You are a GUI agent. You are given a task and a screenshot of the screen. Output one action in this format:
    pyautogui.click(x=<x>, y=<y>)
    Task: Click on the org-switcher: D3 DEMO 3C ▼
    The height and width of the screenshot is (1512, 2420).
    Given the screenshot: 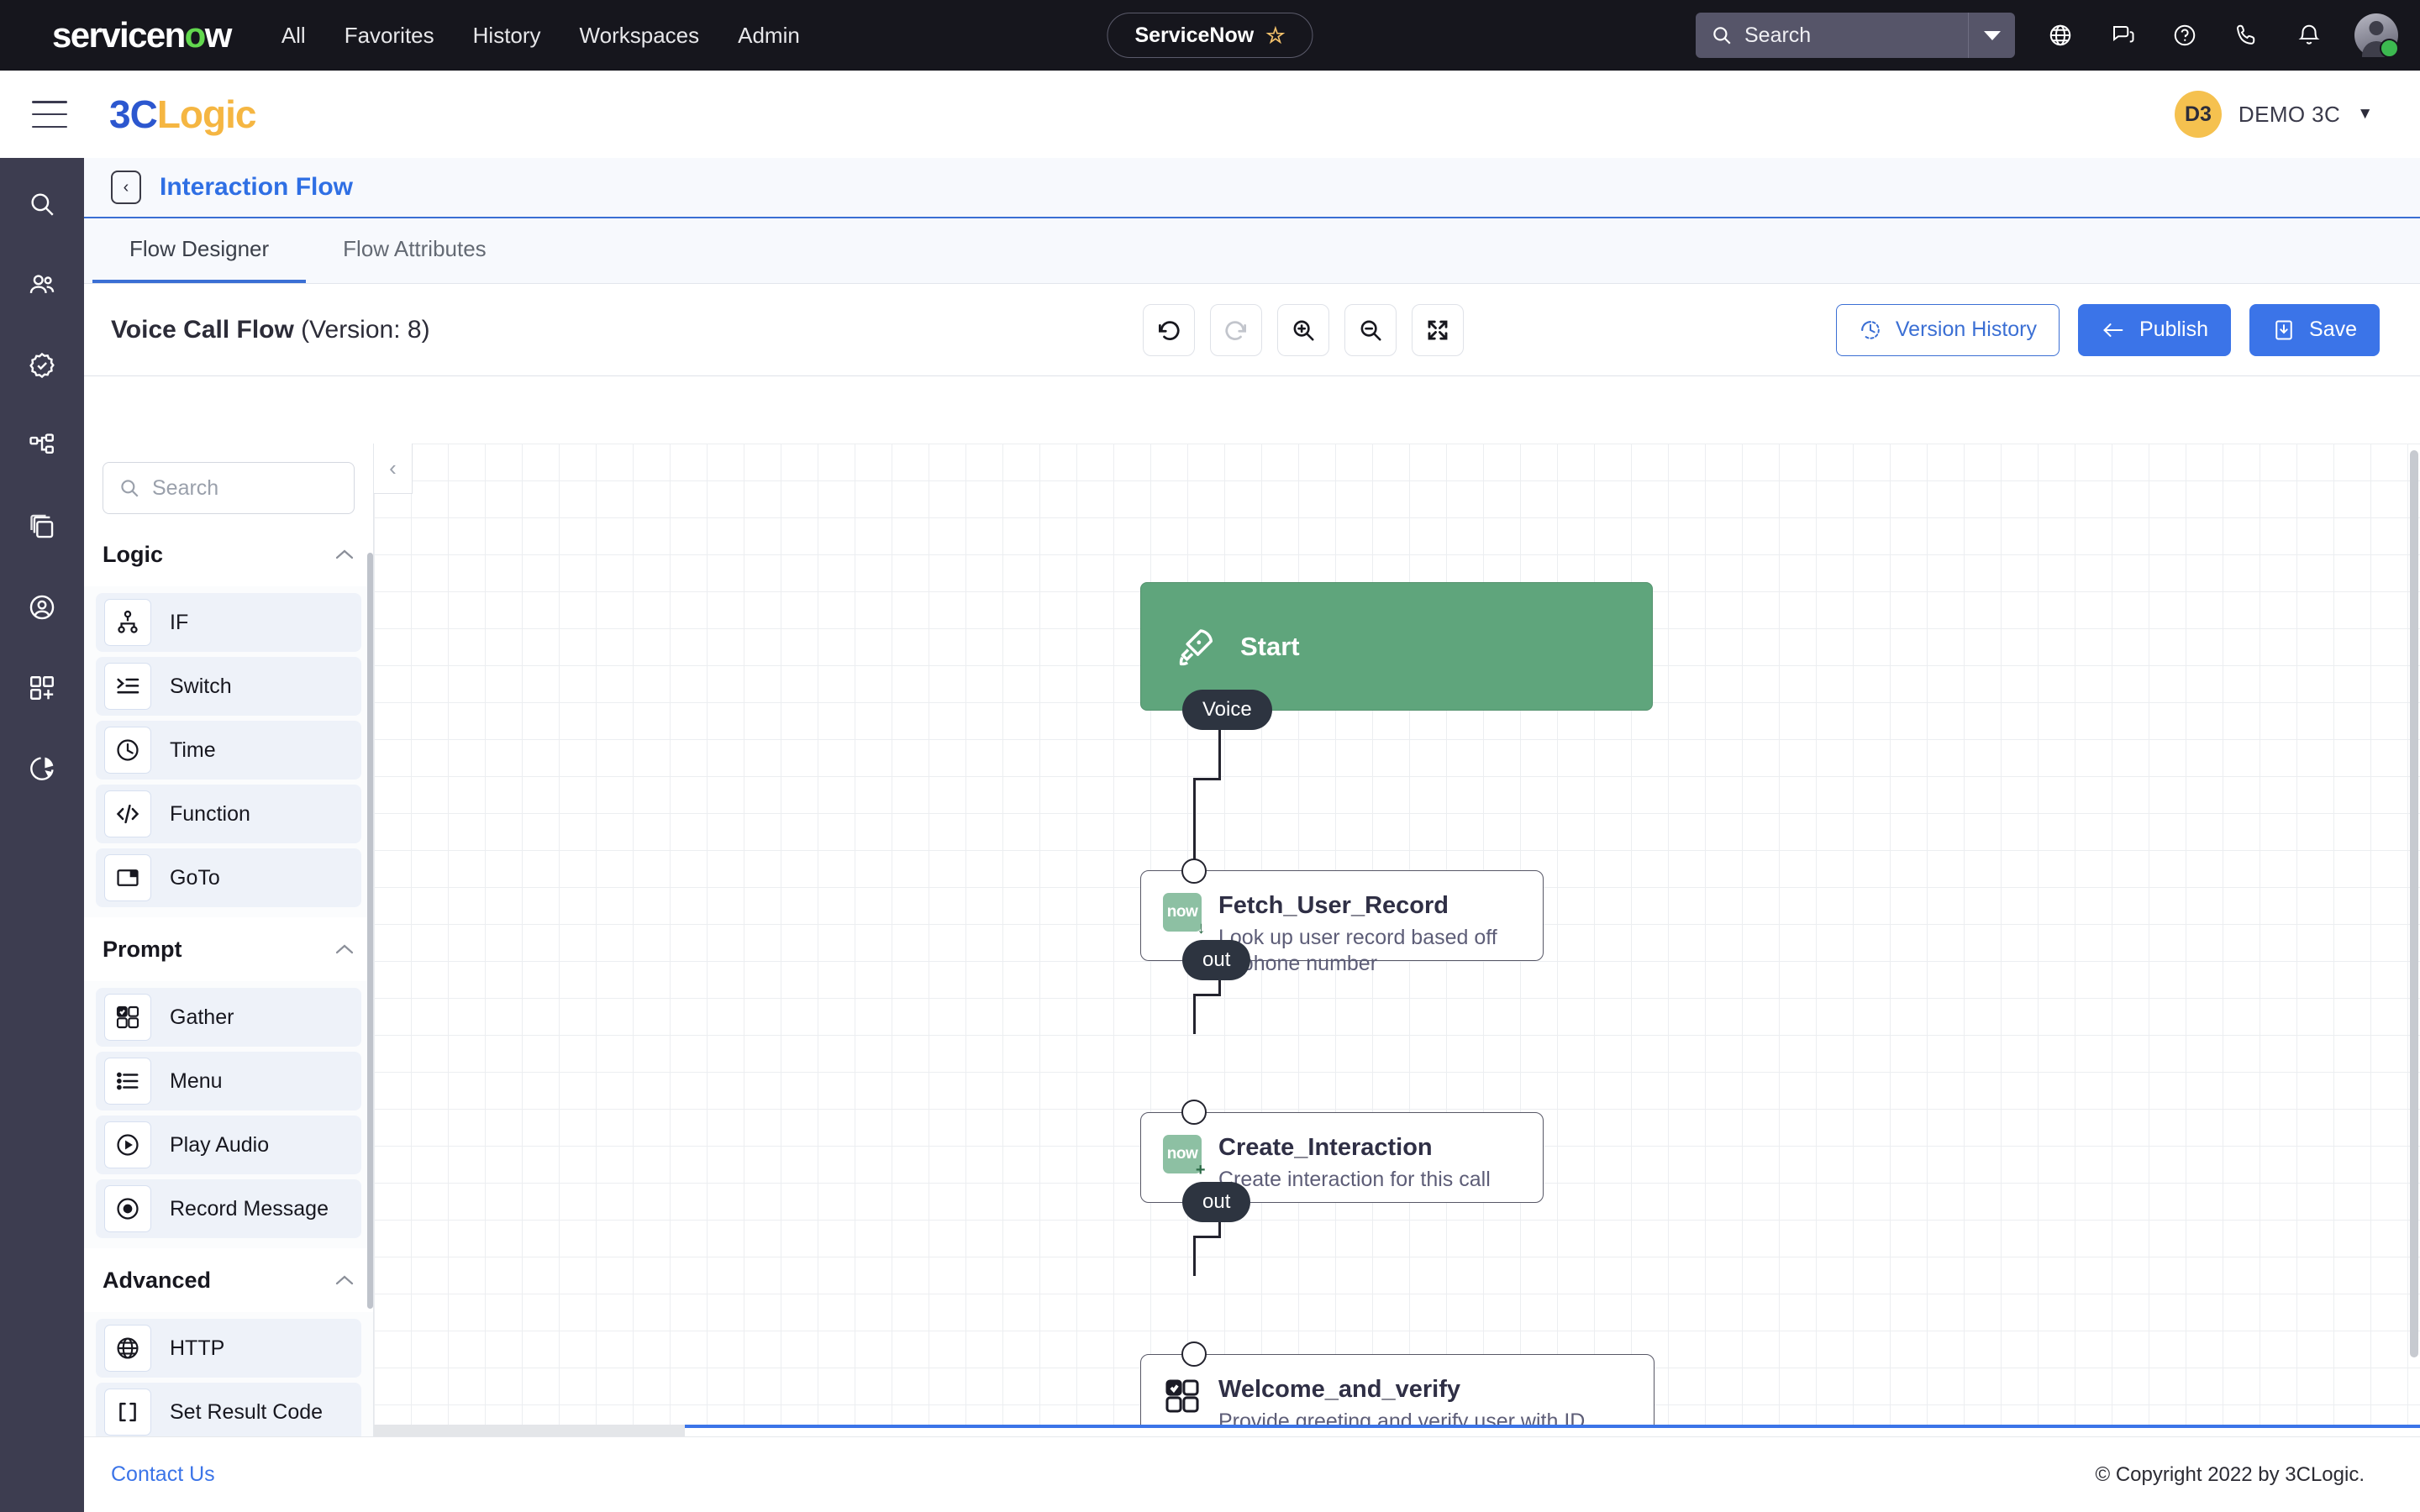 What is the action you would take?
    pyautogui.click(x=2273, y=114)
    